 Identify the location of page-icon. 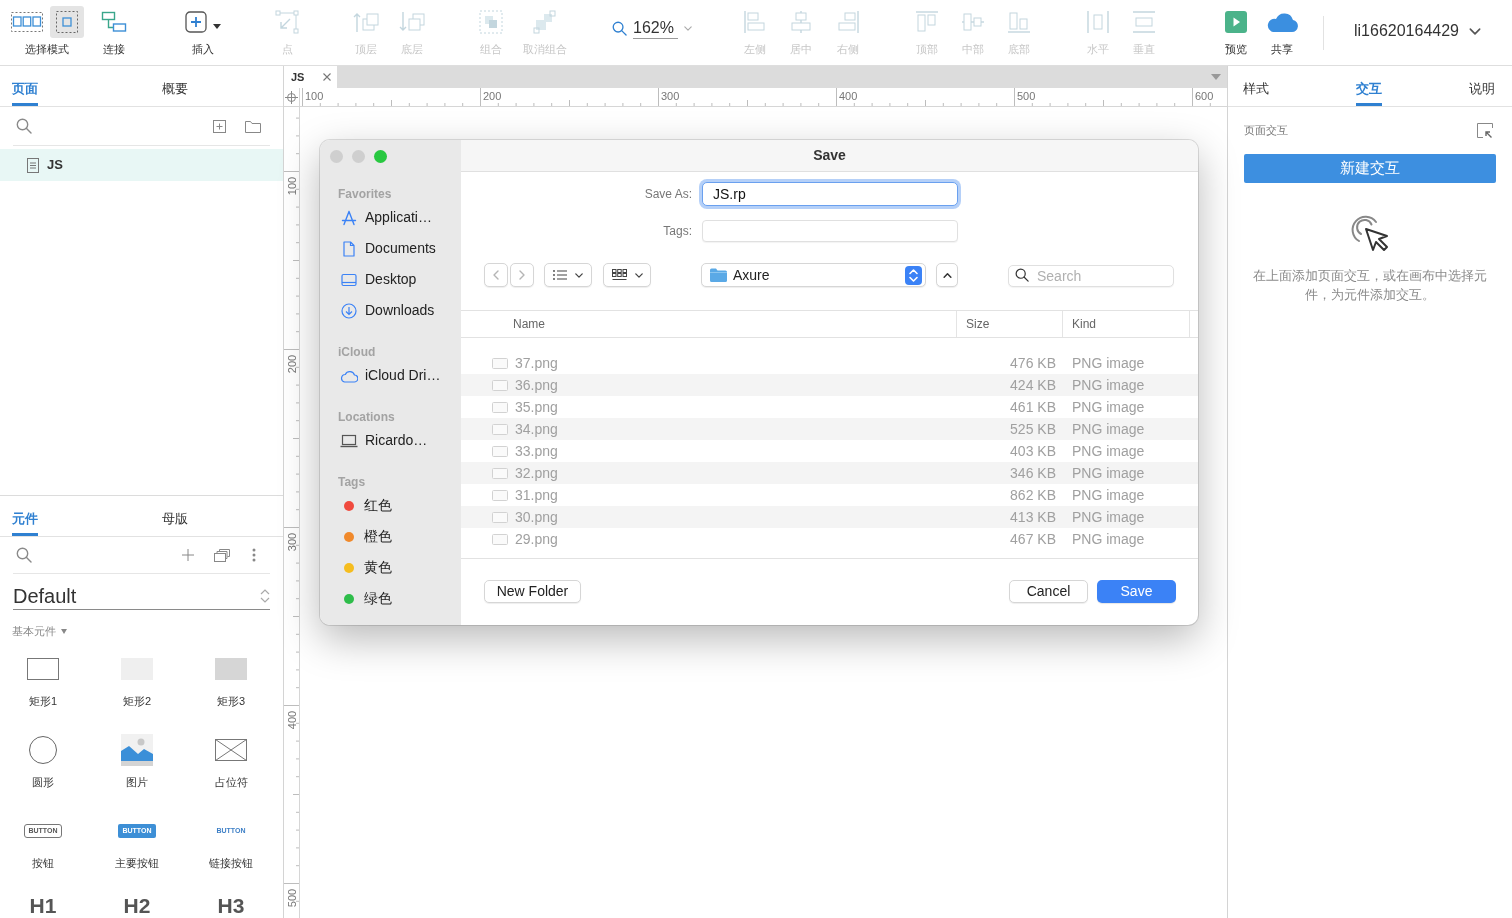
(33, 165).